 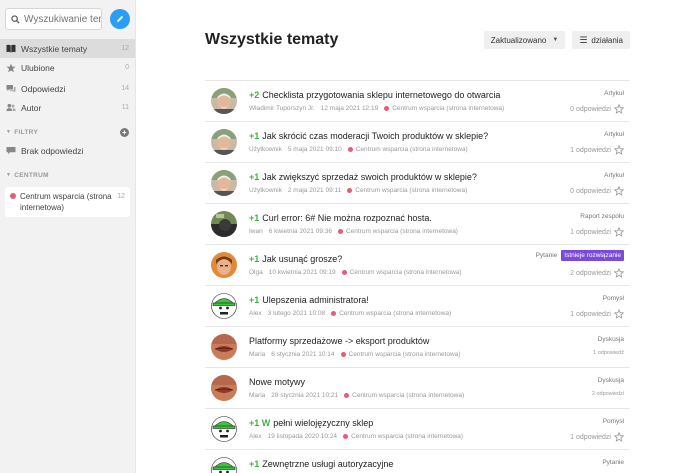 What do you see at coordinates (302, 259) in the screenshot?
I see `topic-title-text: Jak usunąć grosze?` at bounding box center [302, 259].